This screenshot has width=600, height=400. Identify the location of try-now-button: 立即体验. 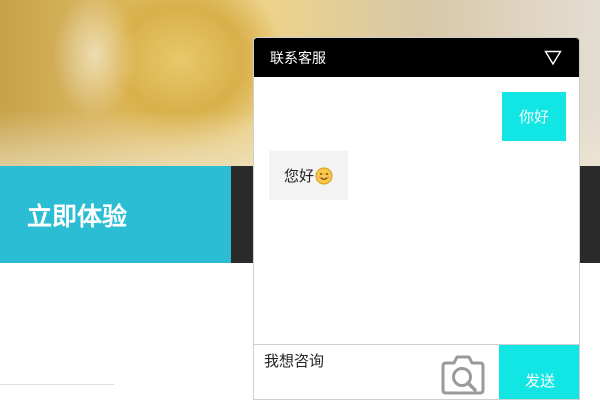
(115, 214).